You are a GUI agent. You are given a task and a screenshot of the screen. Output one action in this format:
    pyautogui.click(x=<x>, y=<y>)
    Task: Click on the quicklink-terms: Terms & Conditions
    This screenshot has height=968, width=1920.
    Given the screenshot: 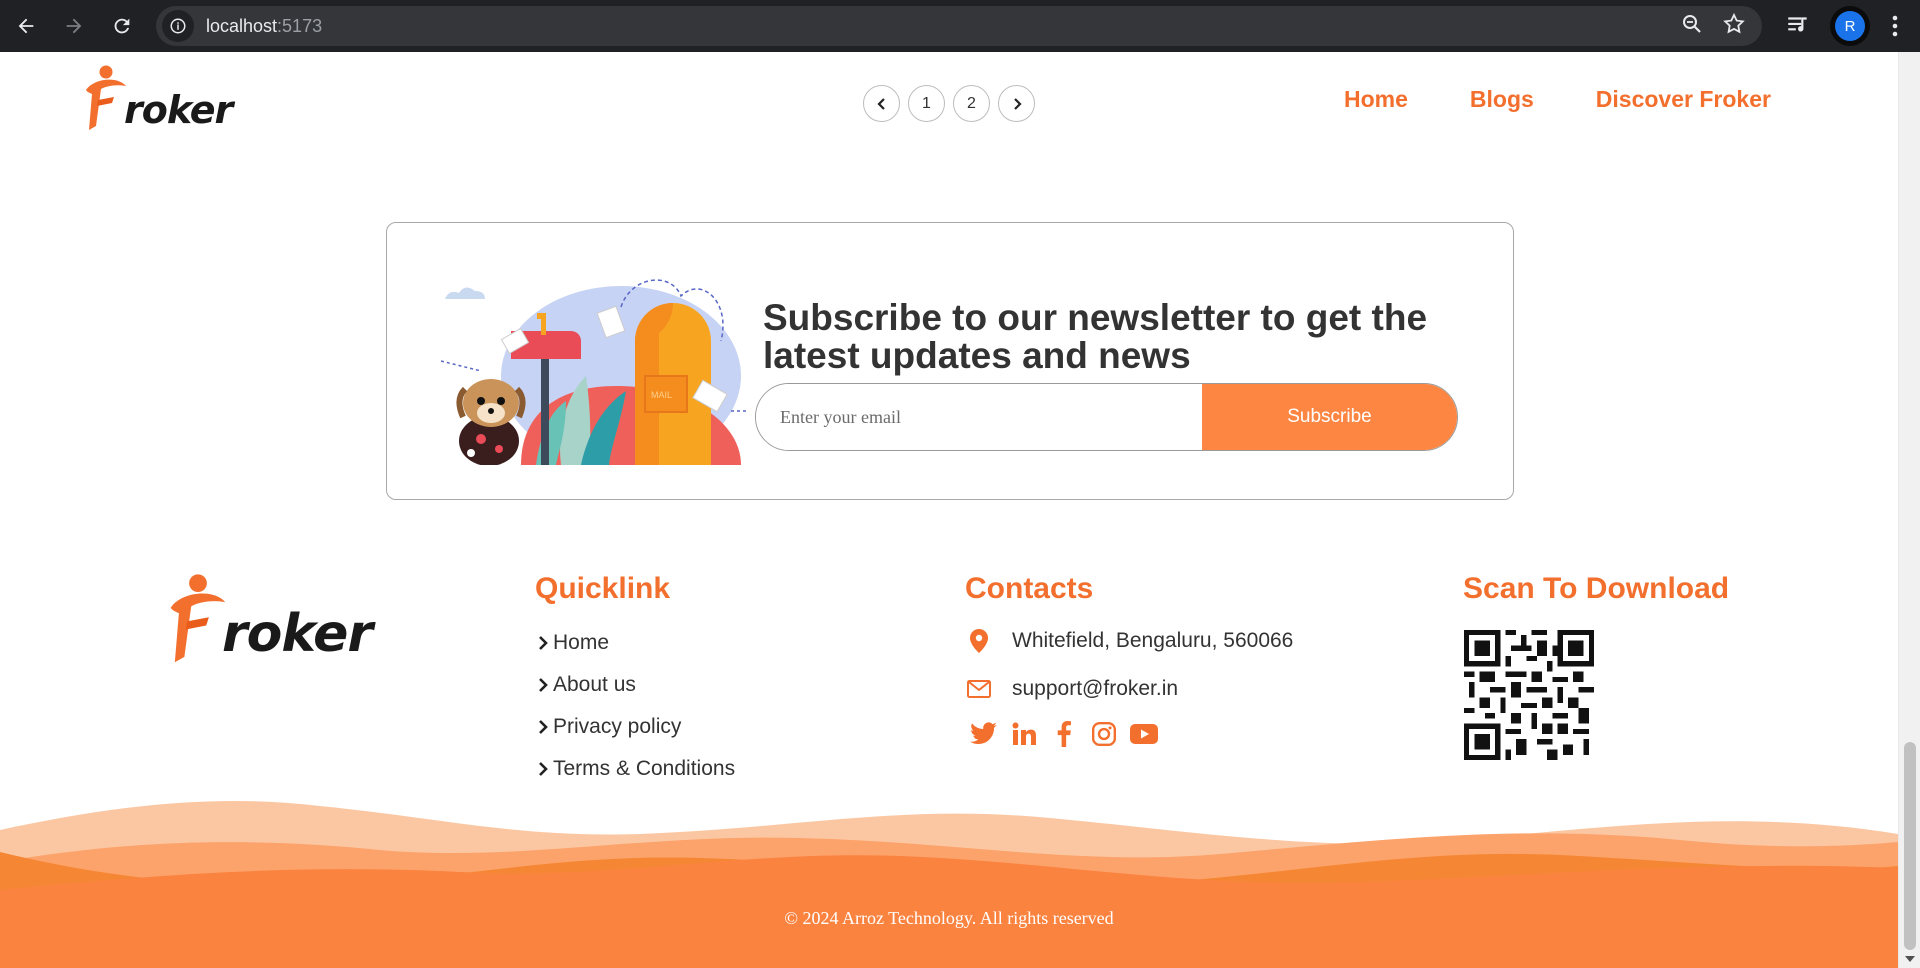 What is the action you would take?
    pyautogui.click(x=635, y=769)
    